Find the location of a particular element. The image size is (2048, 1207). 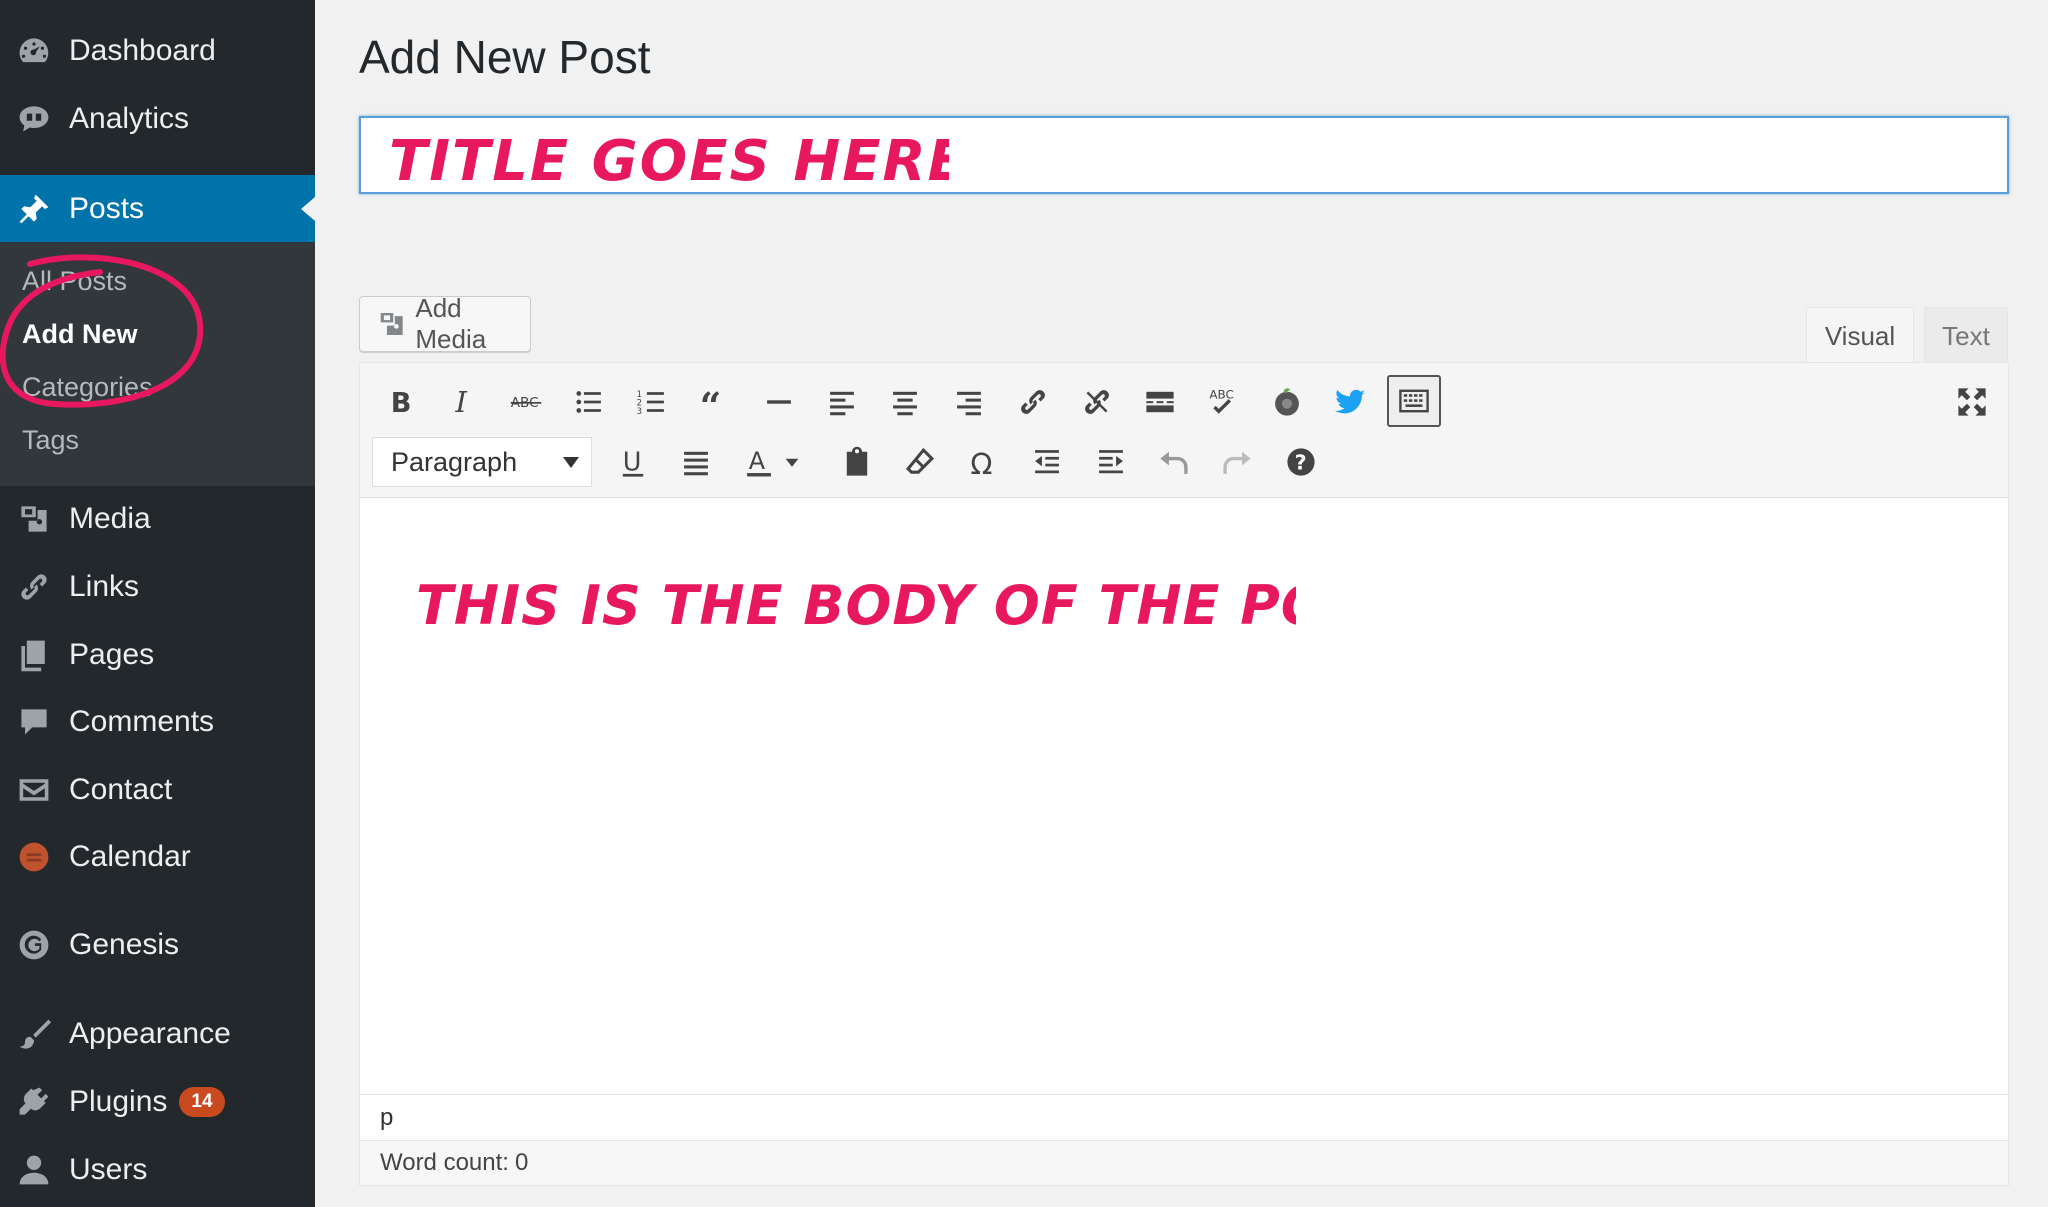

plugin-icon is located at coordinates (34, 1102).